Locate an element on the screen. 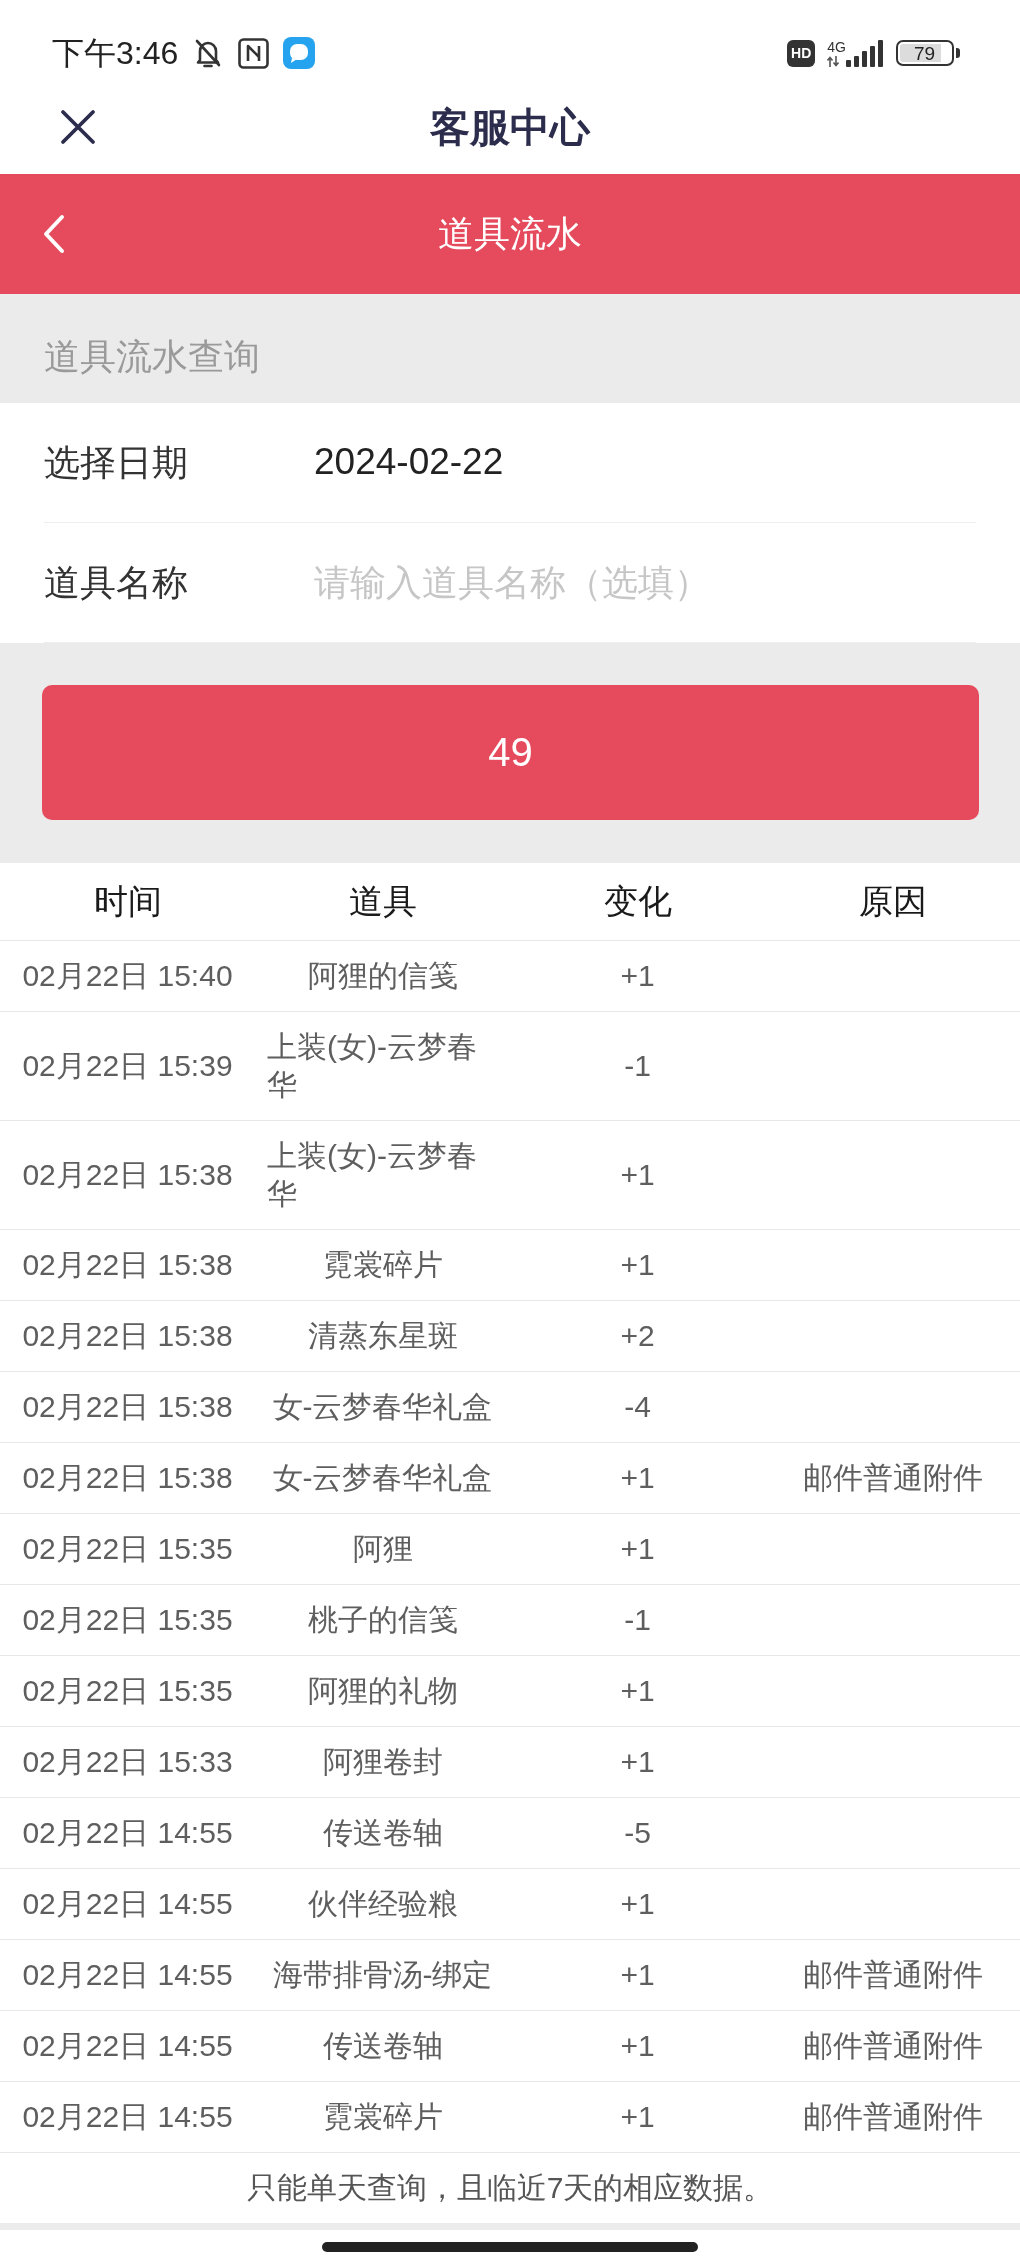  time-text: 02月22日 15:39 is located at coordinates (127, 1066).